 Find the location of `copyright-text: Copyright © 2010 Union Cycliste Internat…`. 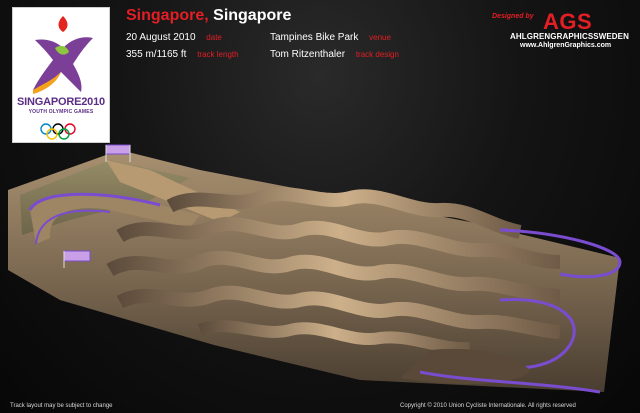

copyright-text: Copyright © 2010 Union Cycliste Internat… is located at coordinates (488, 406).